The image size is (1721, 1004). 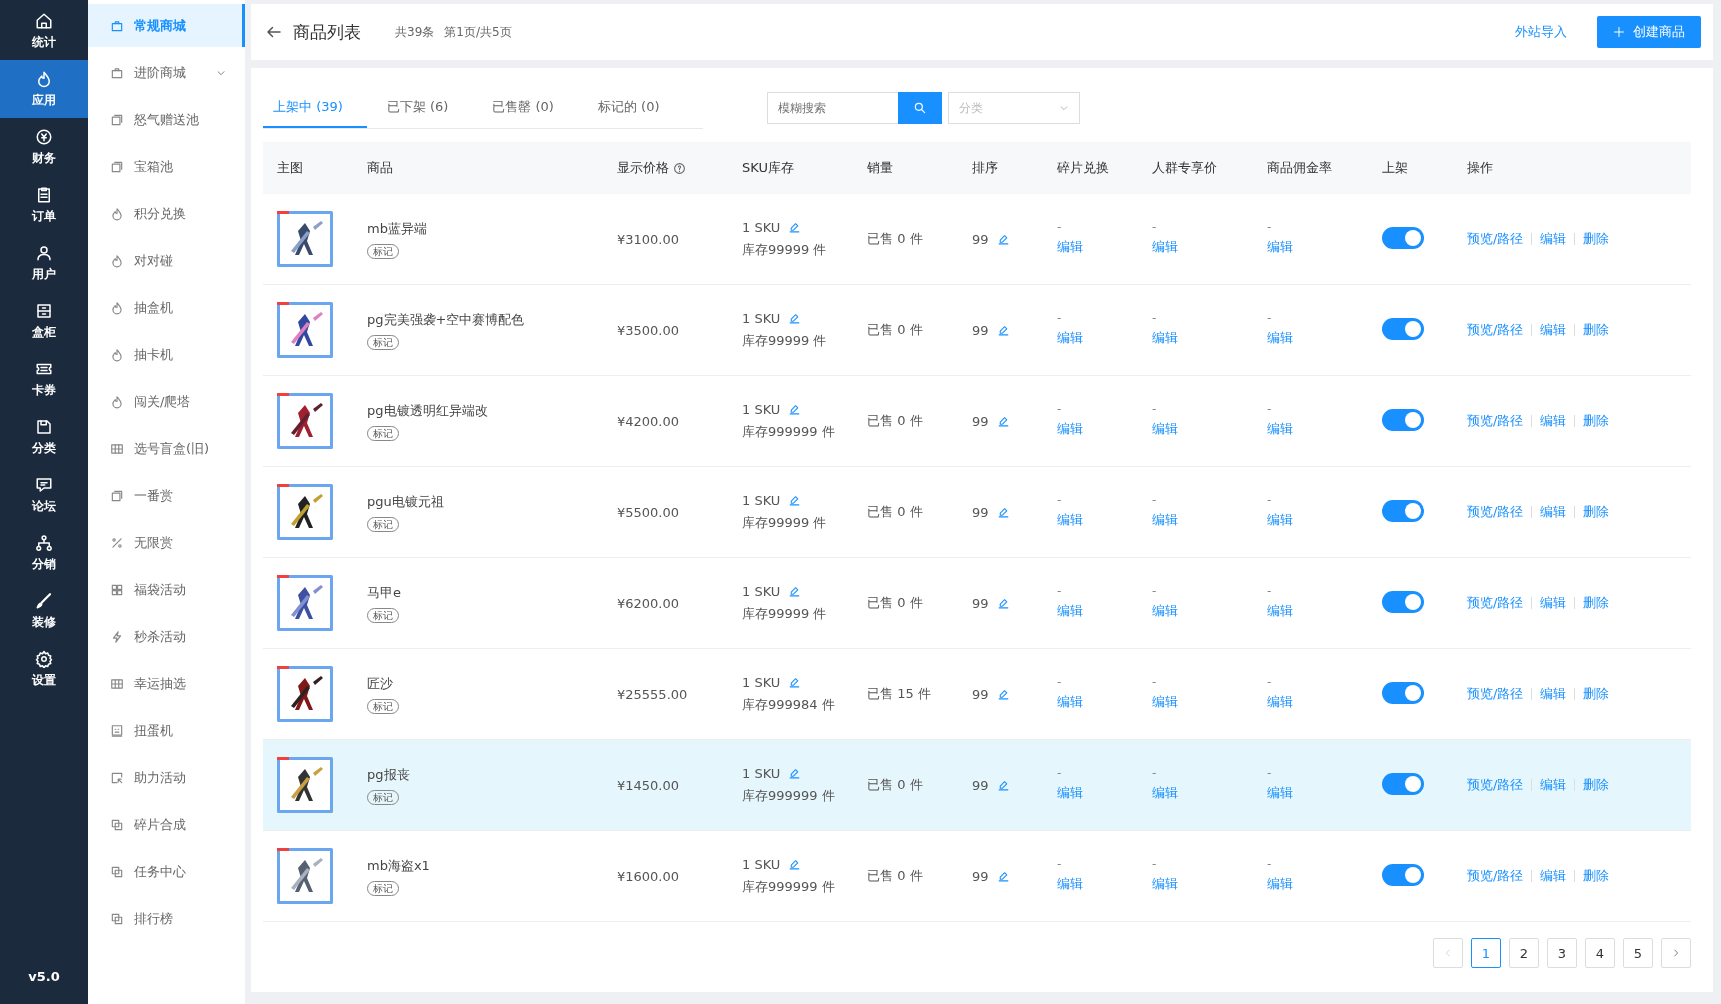 I want to click on search-field: 模糊搜索, so click(x=832, y=108).